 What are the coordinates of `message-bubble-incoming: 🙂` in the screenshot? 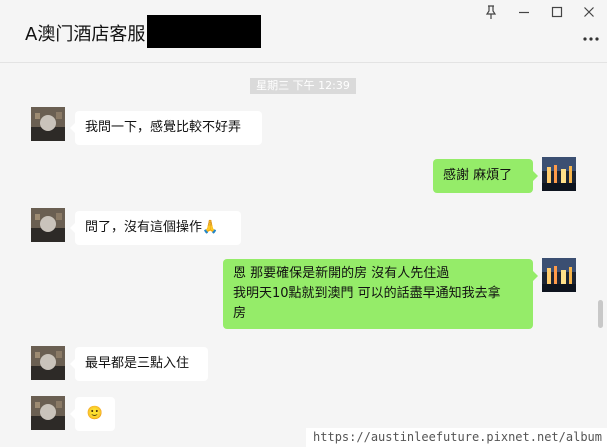 It's located at (92, 414).